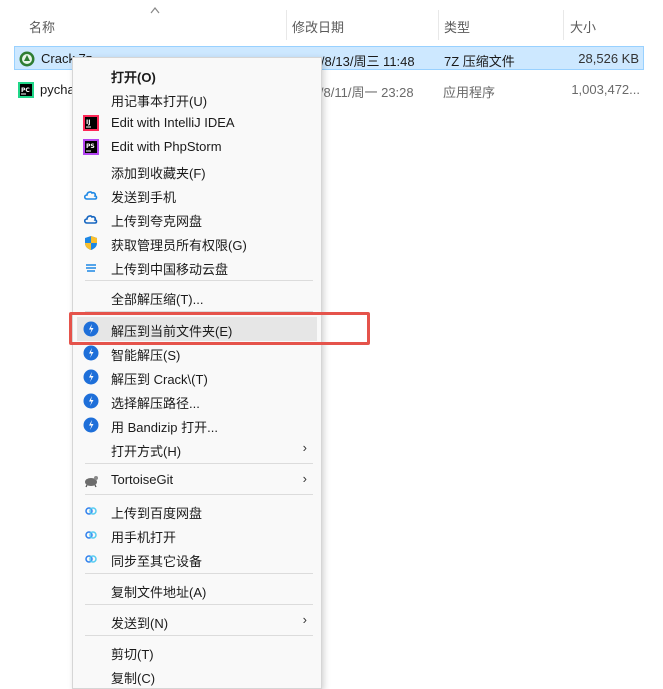  I want to click on pycharm-icon: PC, so click(26, 90).